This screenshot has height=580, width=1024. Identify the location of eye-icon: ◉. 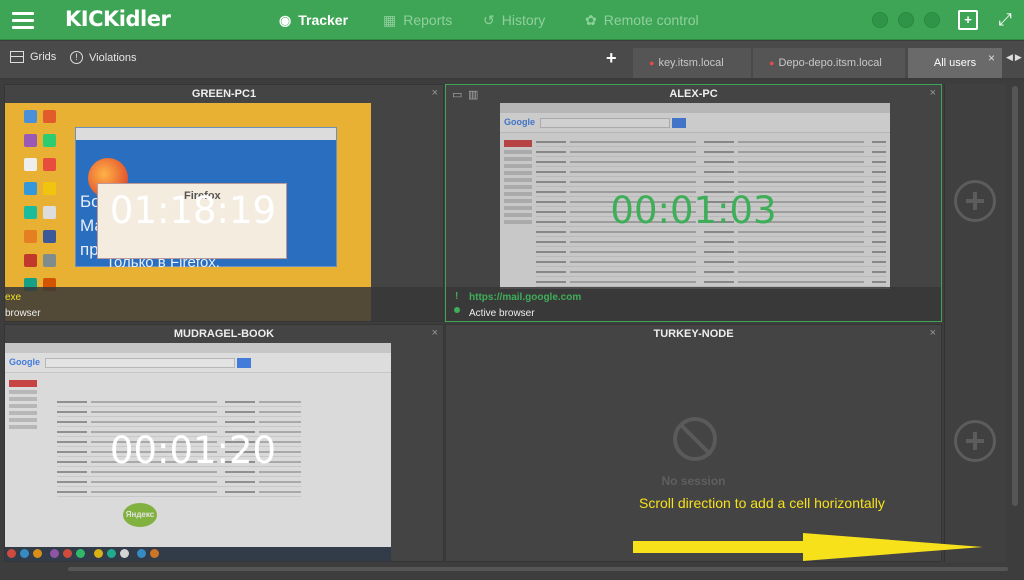
(285, 19).